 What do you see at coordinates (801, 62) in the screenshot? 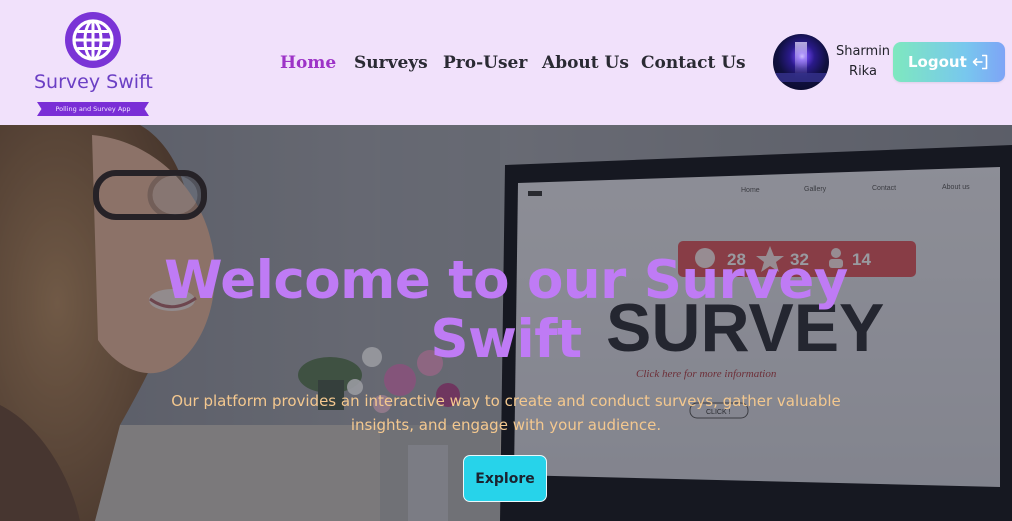
I see `user-avatar` at bounding box center [801, 62].